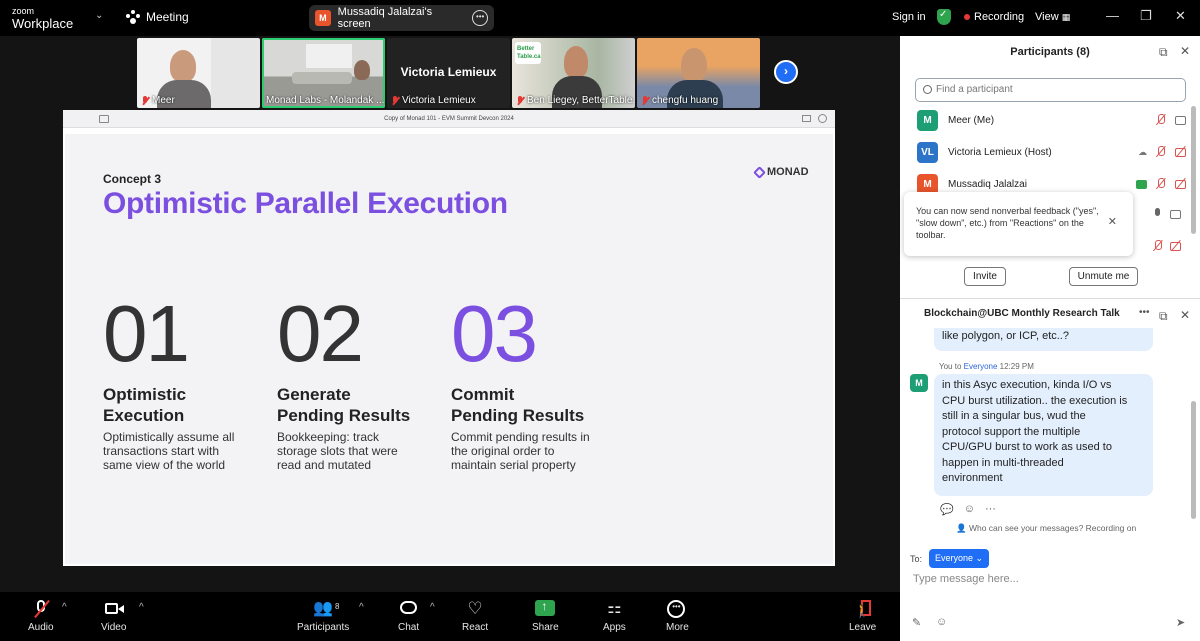  I want to click on participants-button: 👥 Participants, so click(323, 616).